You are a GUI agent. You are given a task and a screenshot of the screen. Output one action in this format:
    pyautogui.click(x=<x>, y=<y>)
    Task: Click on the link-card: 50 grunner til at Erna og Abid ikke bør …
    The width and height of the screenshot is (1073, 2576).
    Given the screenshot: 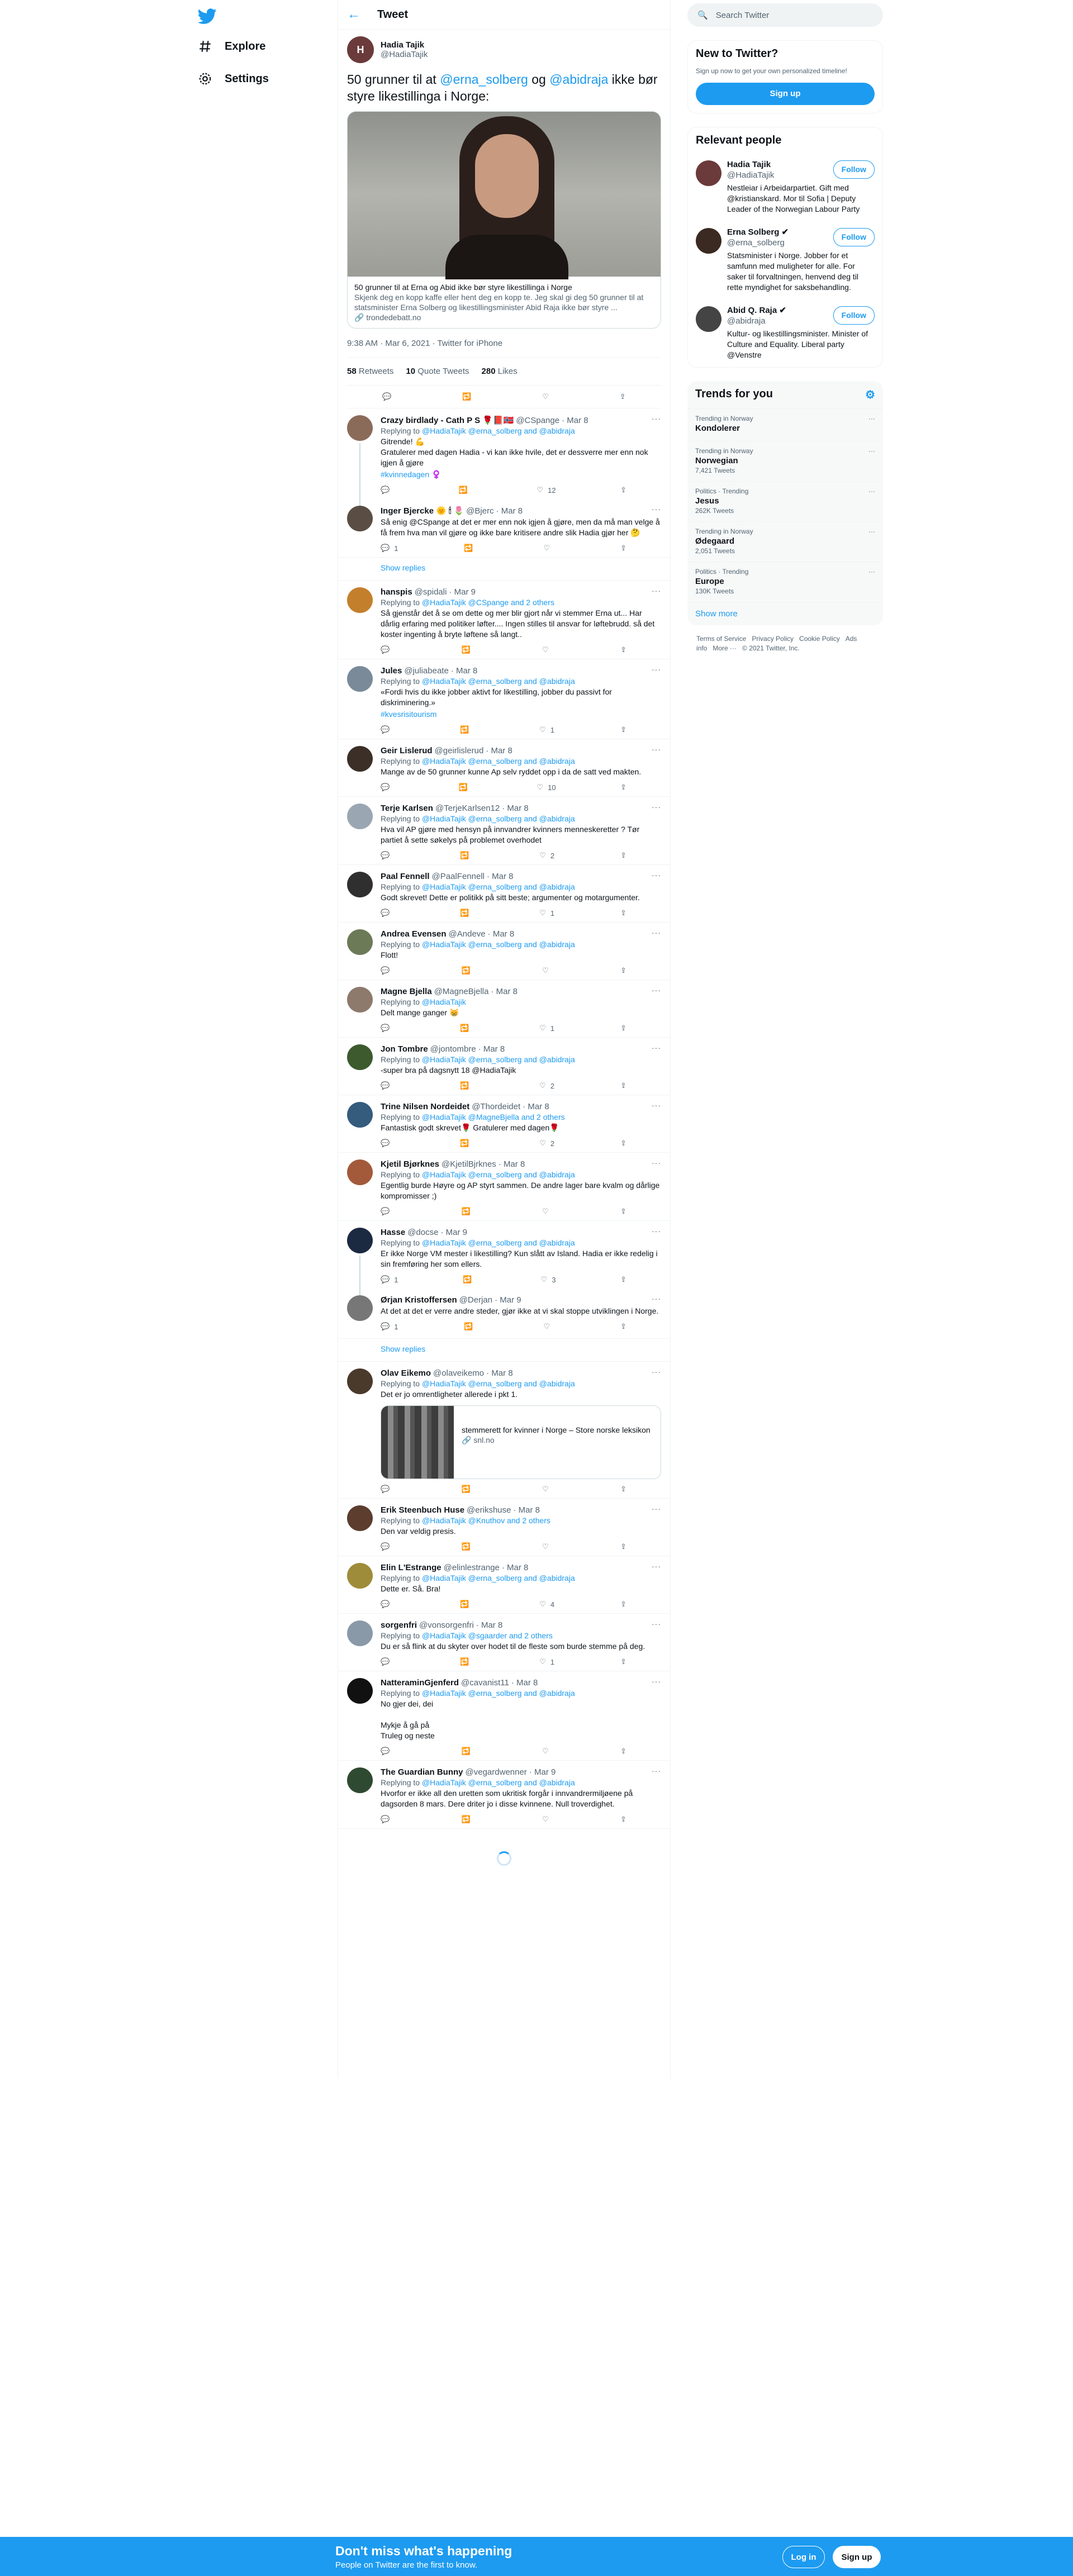 What is the action you would take?
    pyautogui.click(x=504, y=220)
    